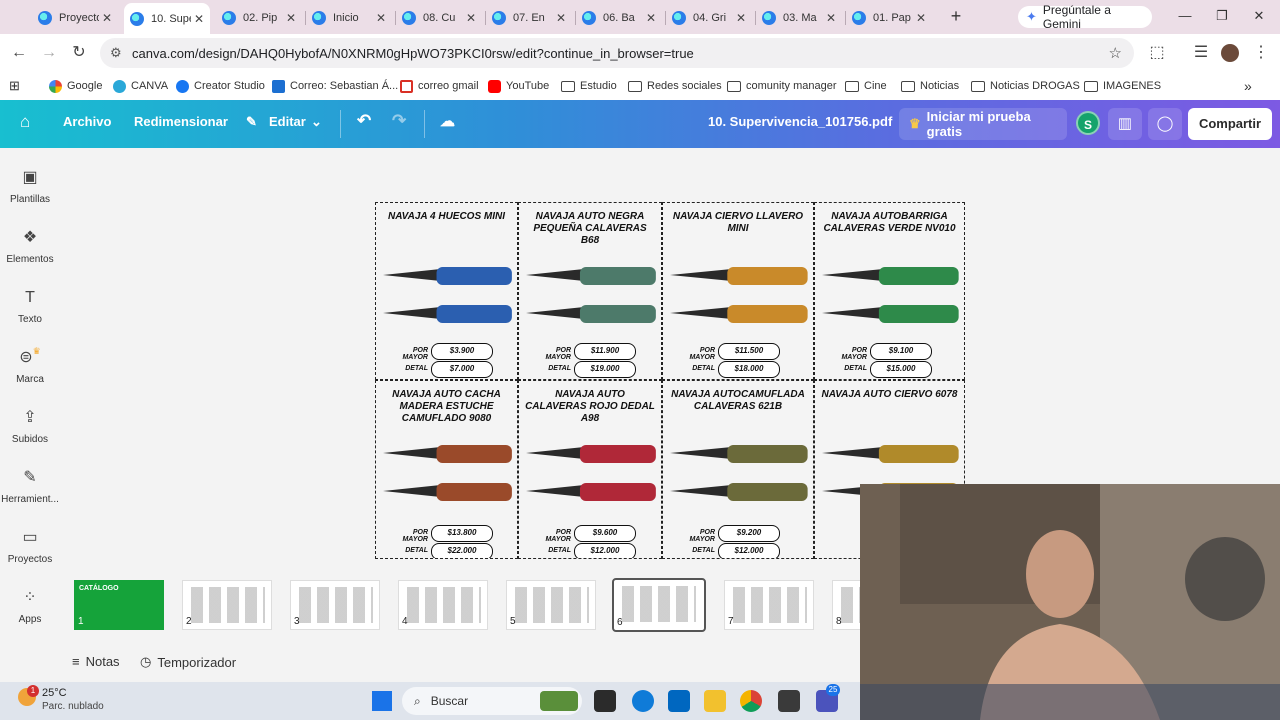  Describe the element at coordinates (619, 18) in the screenshot. I see `tab-ba: 06. Ba ✕` at that location.